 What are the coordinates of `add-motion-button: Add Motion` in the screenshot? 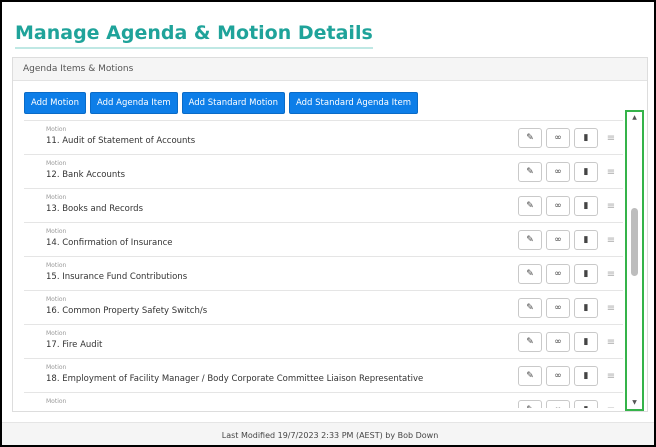 It's located at (55, 103).